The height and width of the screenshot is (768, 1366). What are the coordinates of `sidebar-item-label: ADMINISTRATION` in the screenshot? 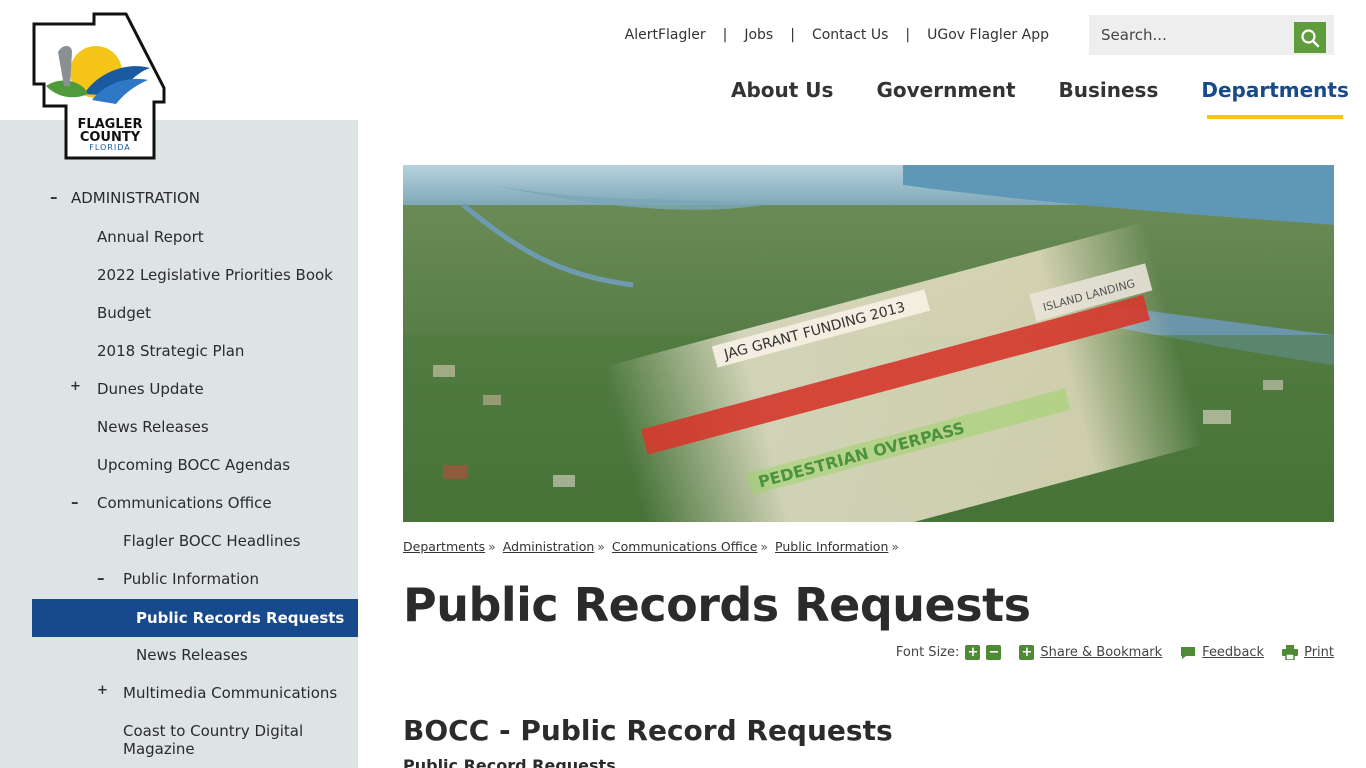 It's located at (136, 198).